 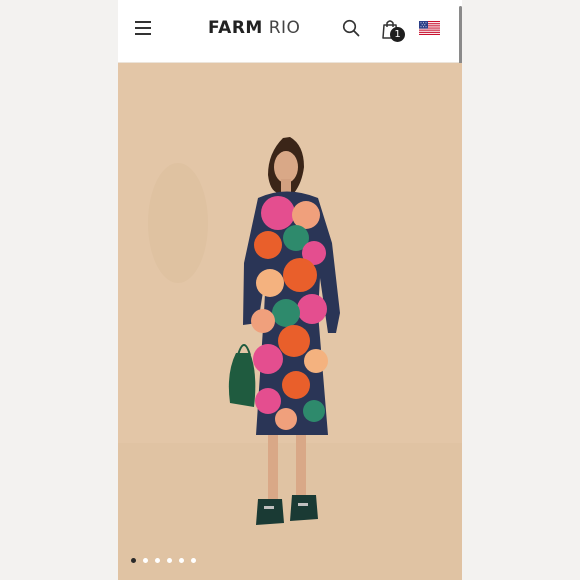 What do you see at coordinates (351, 28) in the screenshot?
I see `search-icon` at bounding box center [351, 28].